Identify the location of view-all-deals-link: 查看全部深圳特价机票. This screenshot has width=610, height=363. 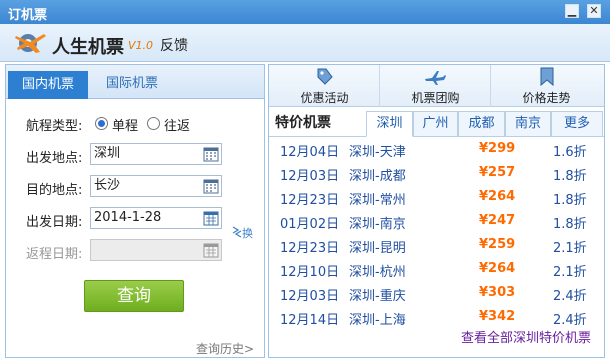
(526, 336).